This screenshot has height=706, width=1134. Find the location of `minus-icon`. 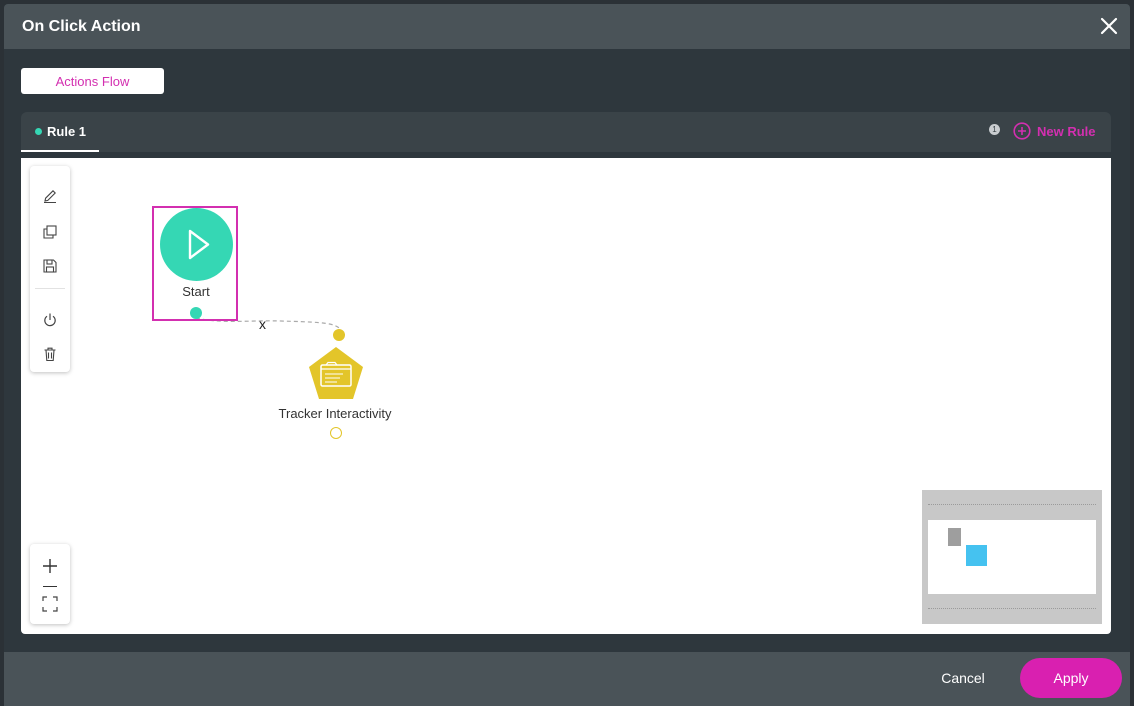

minus-icon is located at coordinates (50, 586).